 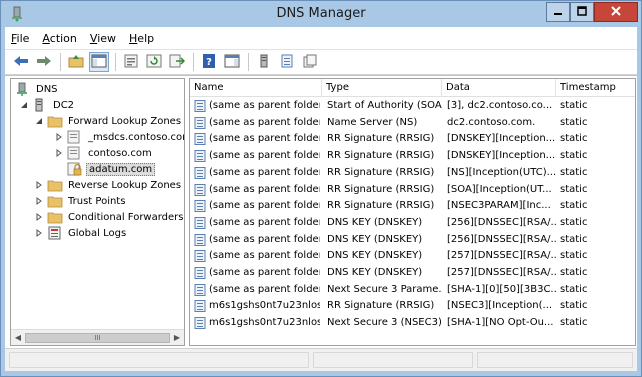 I want to click on tree-horizontal-scrollbar: ◀ III ▶, so click(x=97, y=337).